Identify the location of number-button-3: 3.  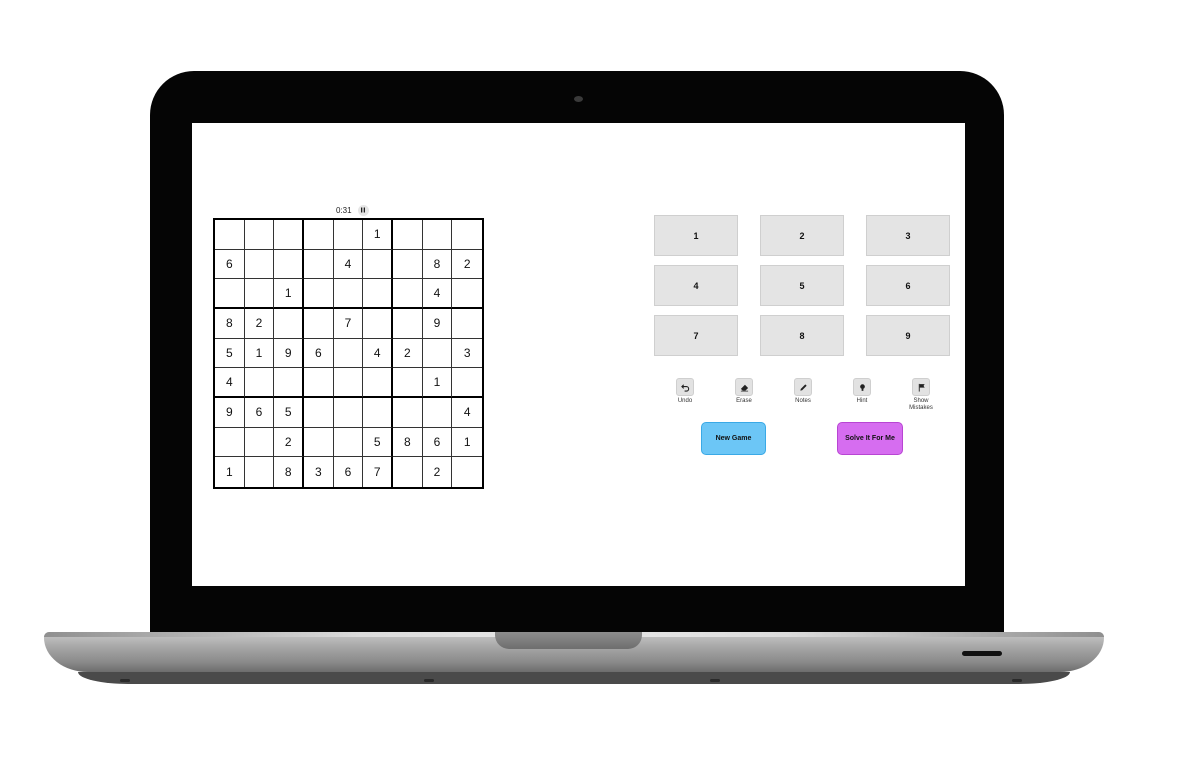
(908, 235).